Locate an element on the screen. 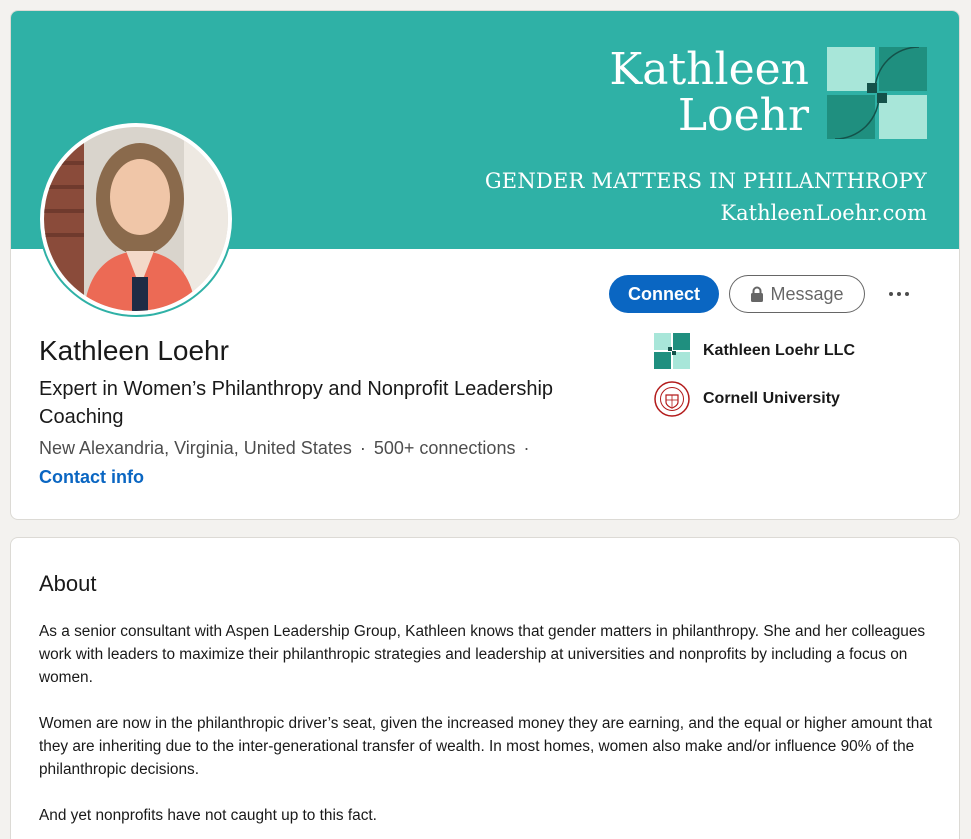 The height and width of the screenshot is (839, 971). profile-actions: Connect Message is located at coordinates (764, 294).